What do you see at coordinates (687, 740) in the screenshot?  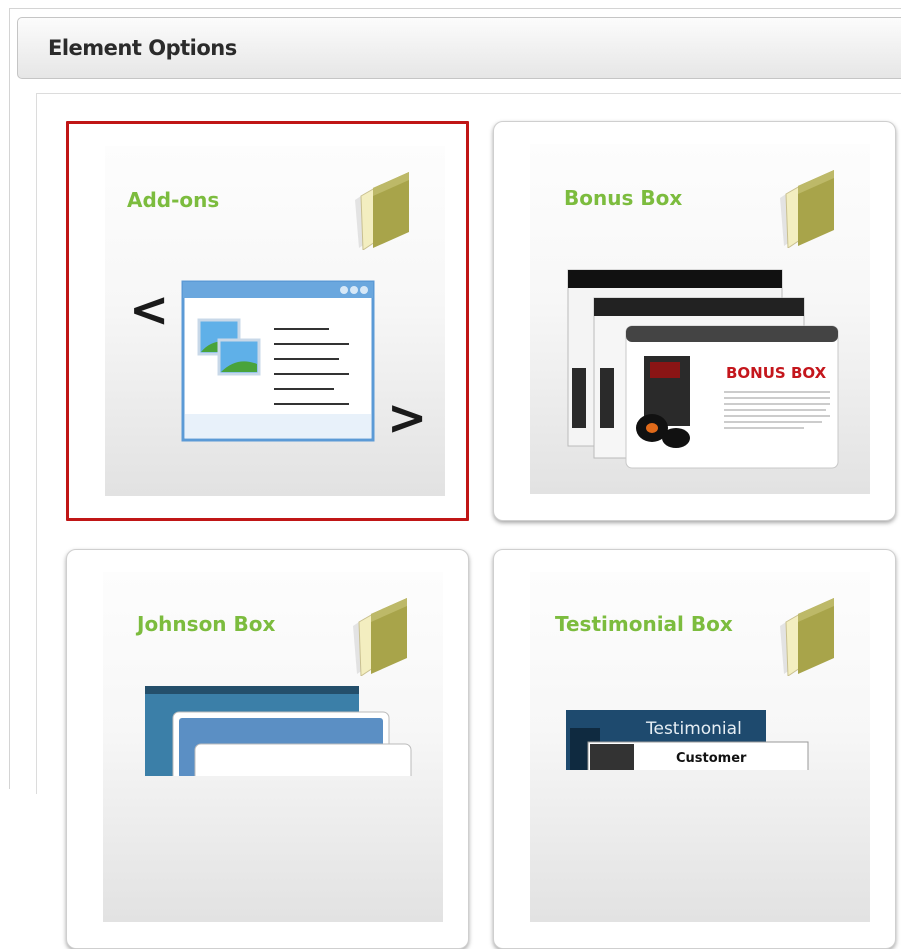 I see `testimonial-box-preview: Testimonial Customer` at bounding box center [687, 740].